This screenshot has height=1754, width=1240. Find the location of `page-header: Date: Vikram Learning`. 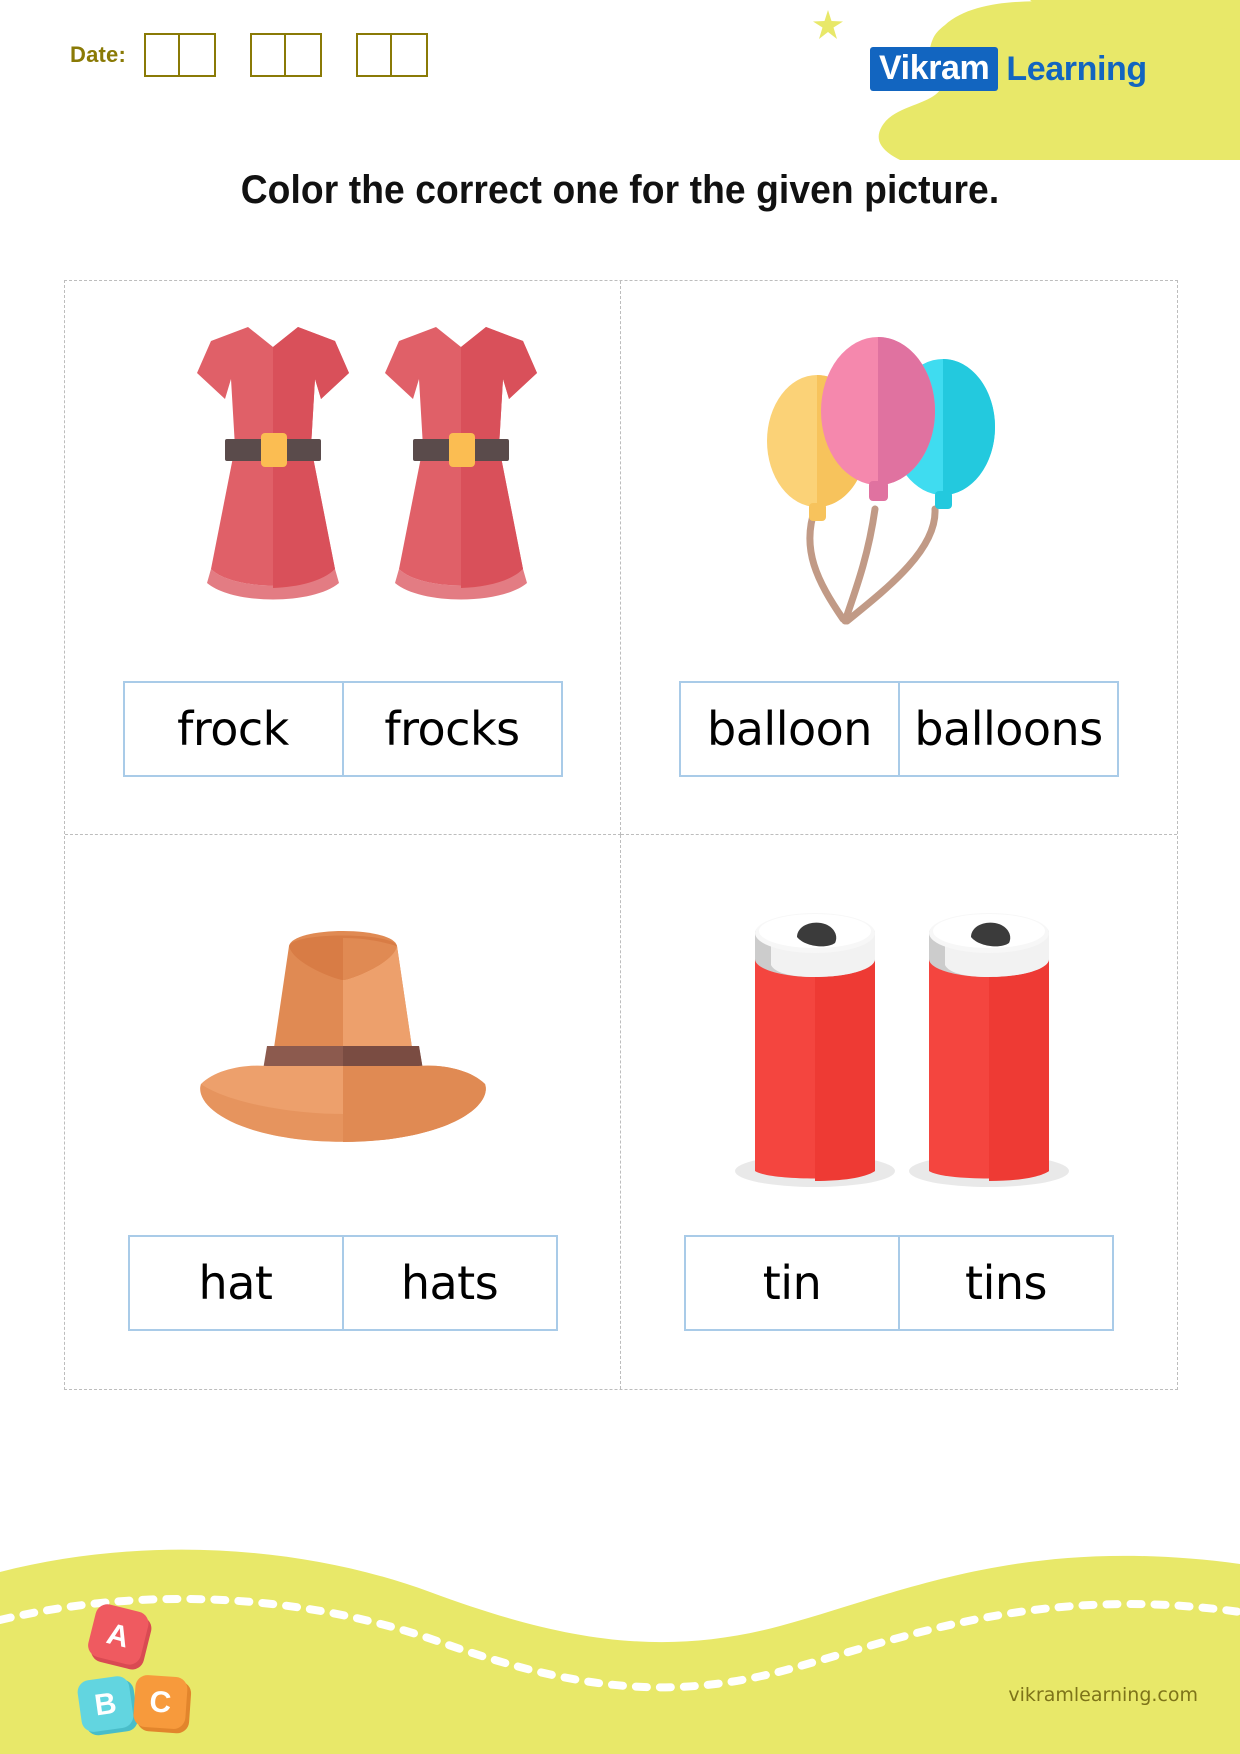

page-header: Date: Vikram Learning is located at coordinates (620, 85).